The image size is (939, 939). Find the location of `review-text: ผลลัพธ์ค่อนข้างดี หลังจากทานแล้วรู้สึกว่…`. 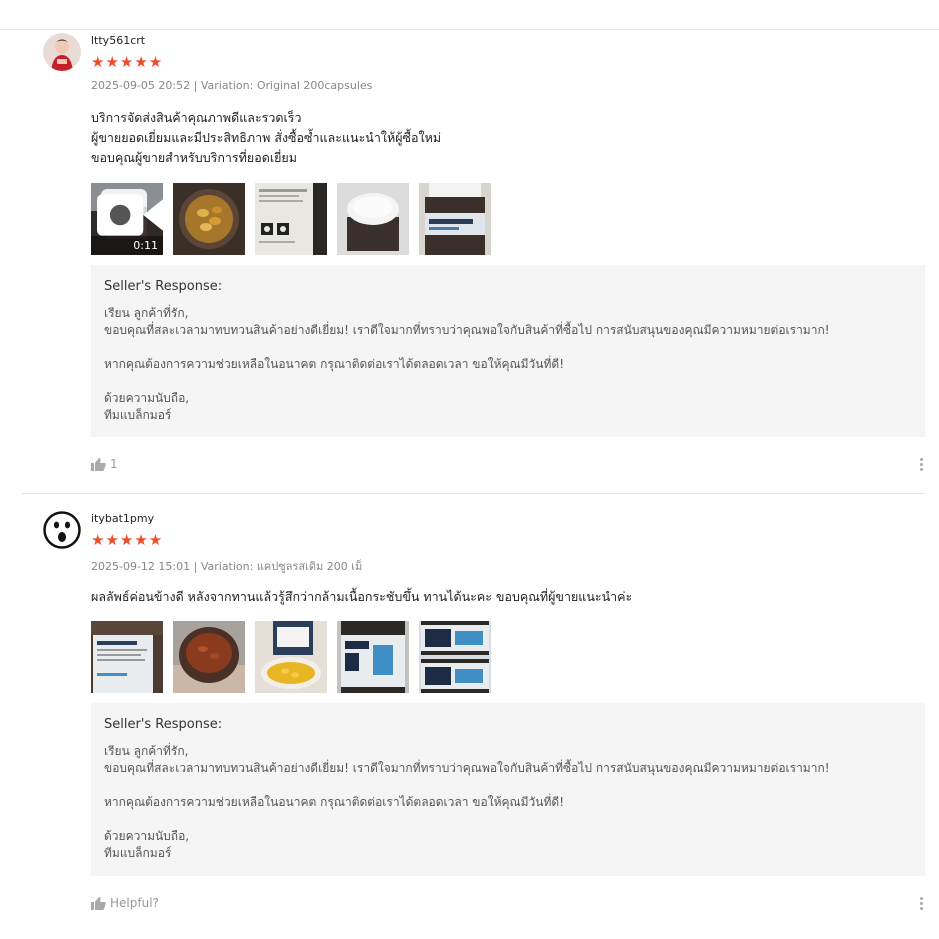

review-text: ผลลัพธ์ค่อนข้างดี หลังจากทานแล้วรู้สึกว่… is located at coordinates (361, 597).